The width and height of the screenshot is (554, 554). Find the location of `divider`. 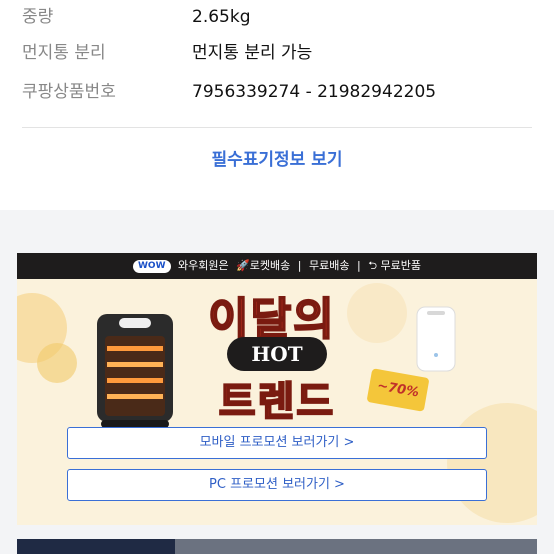

divider is located at coordinates (277, 127).